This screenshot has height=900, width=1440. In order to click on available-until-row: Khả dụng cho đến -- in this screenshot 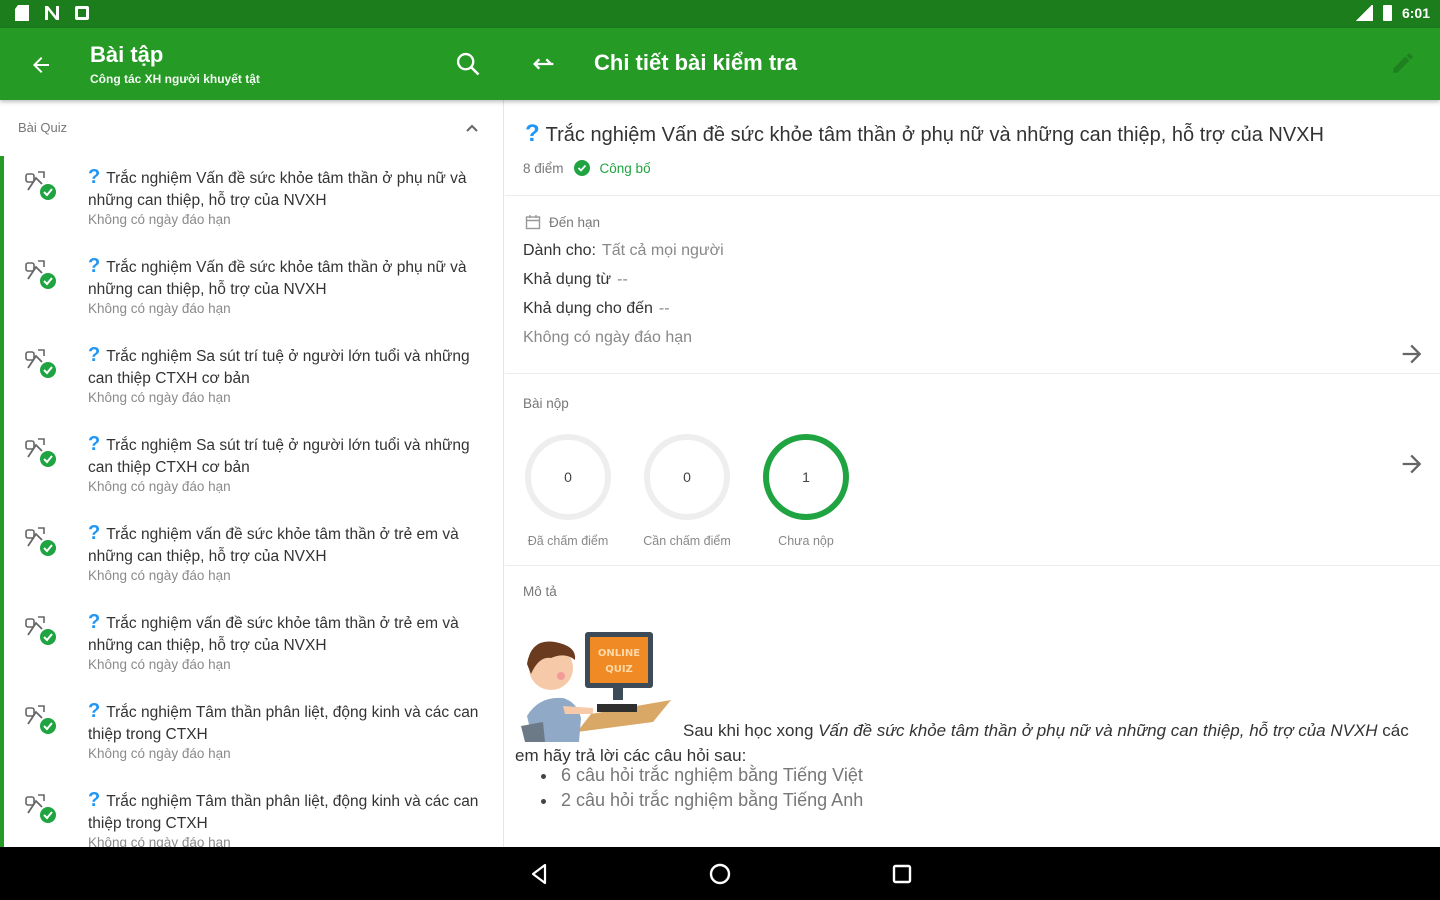, I will do `click(596, 309)`.